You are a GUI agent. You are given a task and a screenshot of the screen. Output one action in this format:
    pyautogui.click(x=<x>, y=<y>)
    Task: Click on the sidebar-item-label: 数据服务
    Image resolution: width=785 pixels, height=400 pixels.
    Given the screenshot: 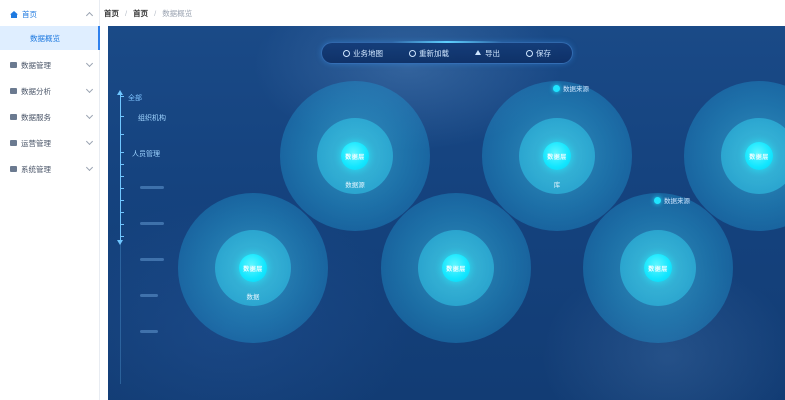 What is the action you would take?
    pyautogui.click(x=36, y=117)
    